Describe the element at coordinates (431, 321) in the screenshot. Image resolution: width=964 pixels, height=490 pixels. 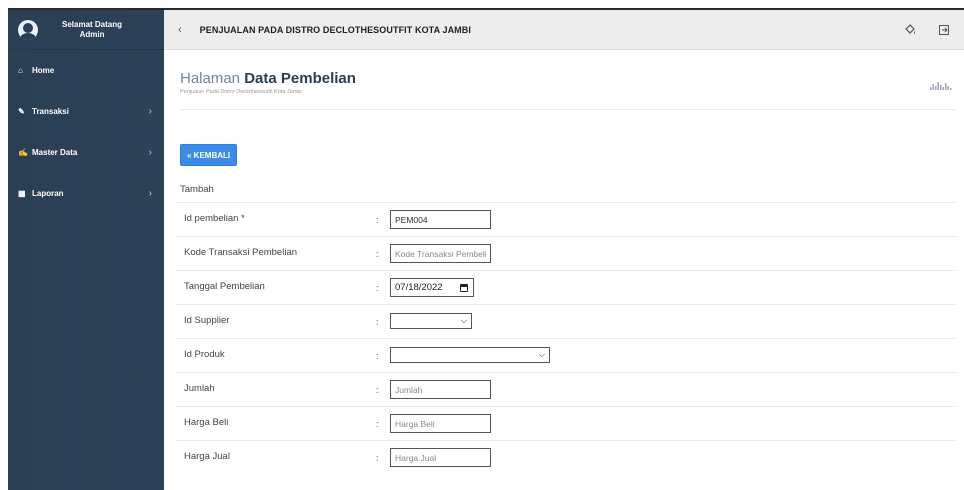
I see `id-supplier-select: ⌵` at that location.